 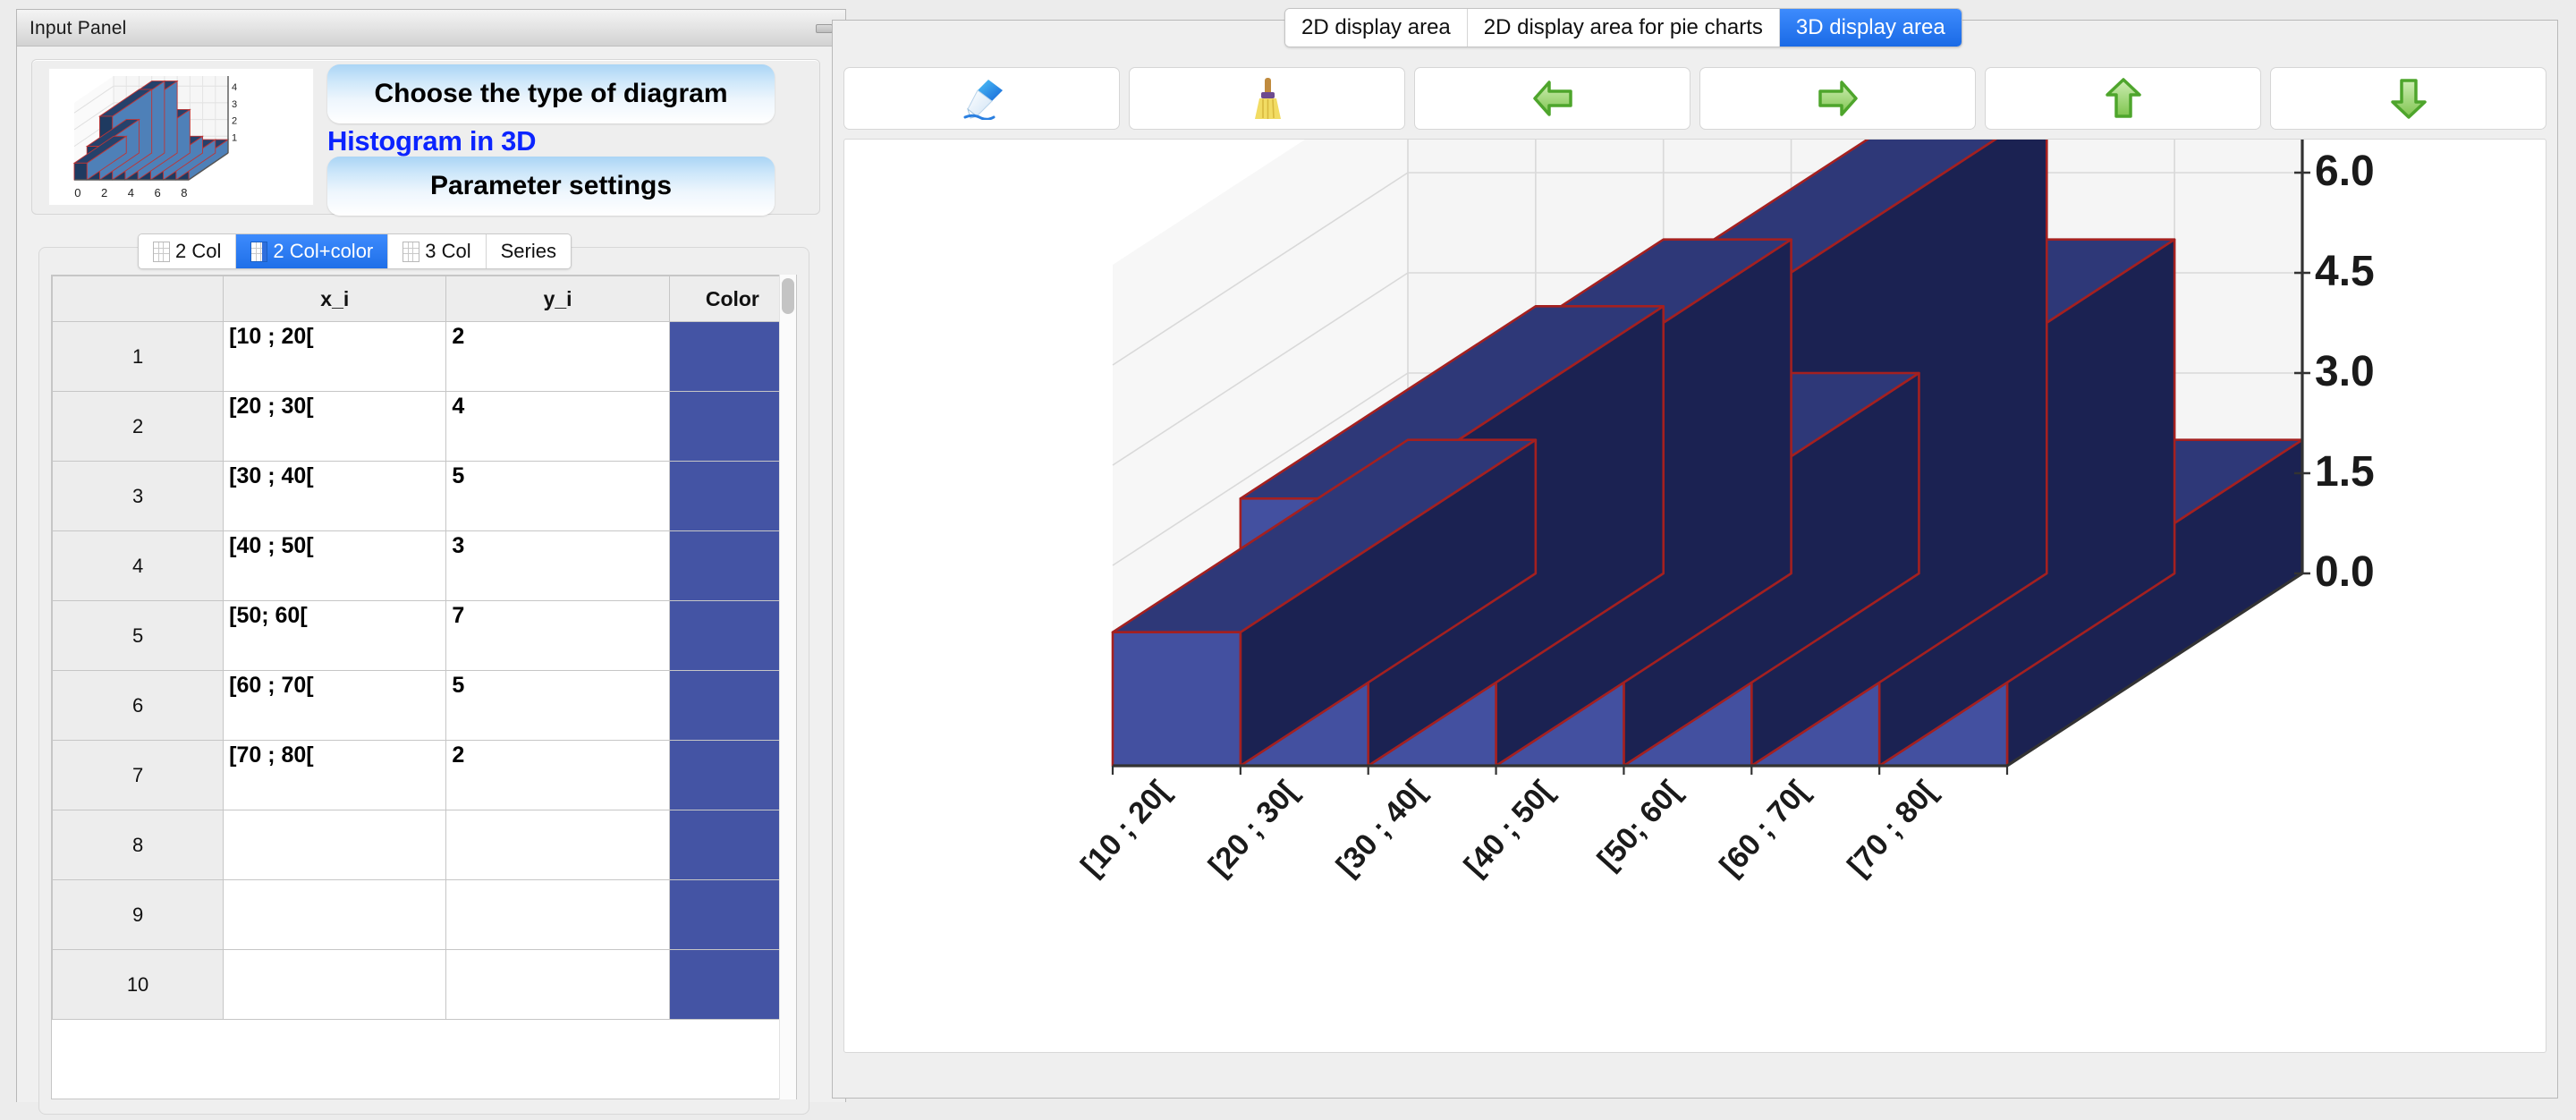 I want to click on rotate-down-button, so click(x=2408, y=98).